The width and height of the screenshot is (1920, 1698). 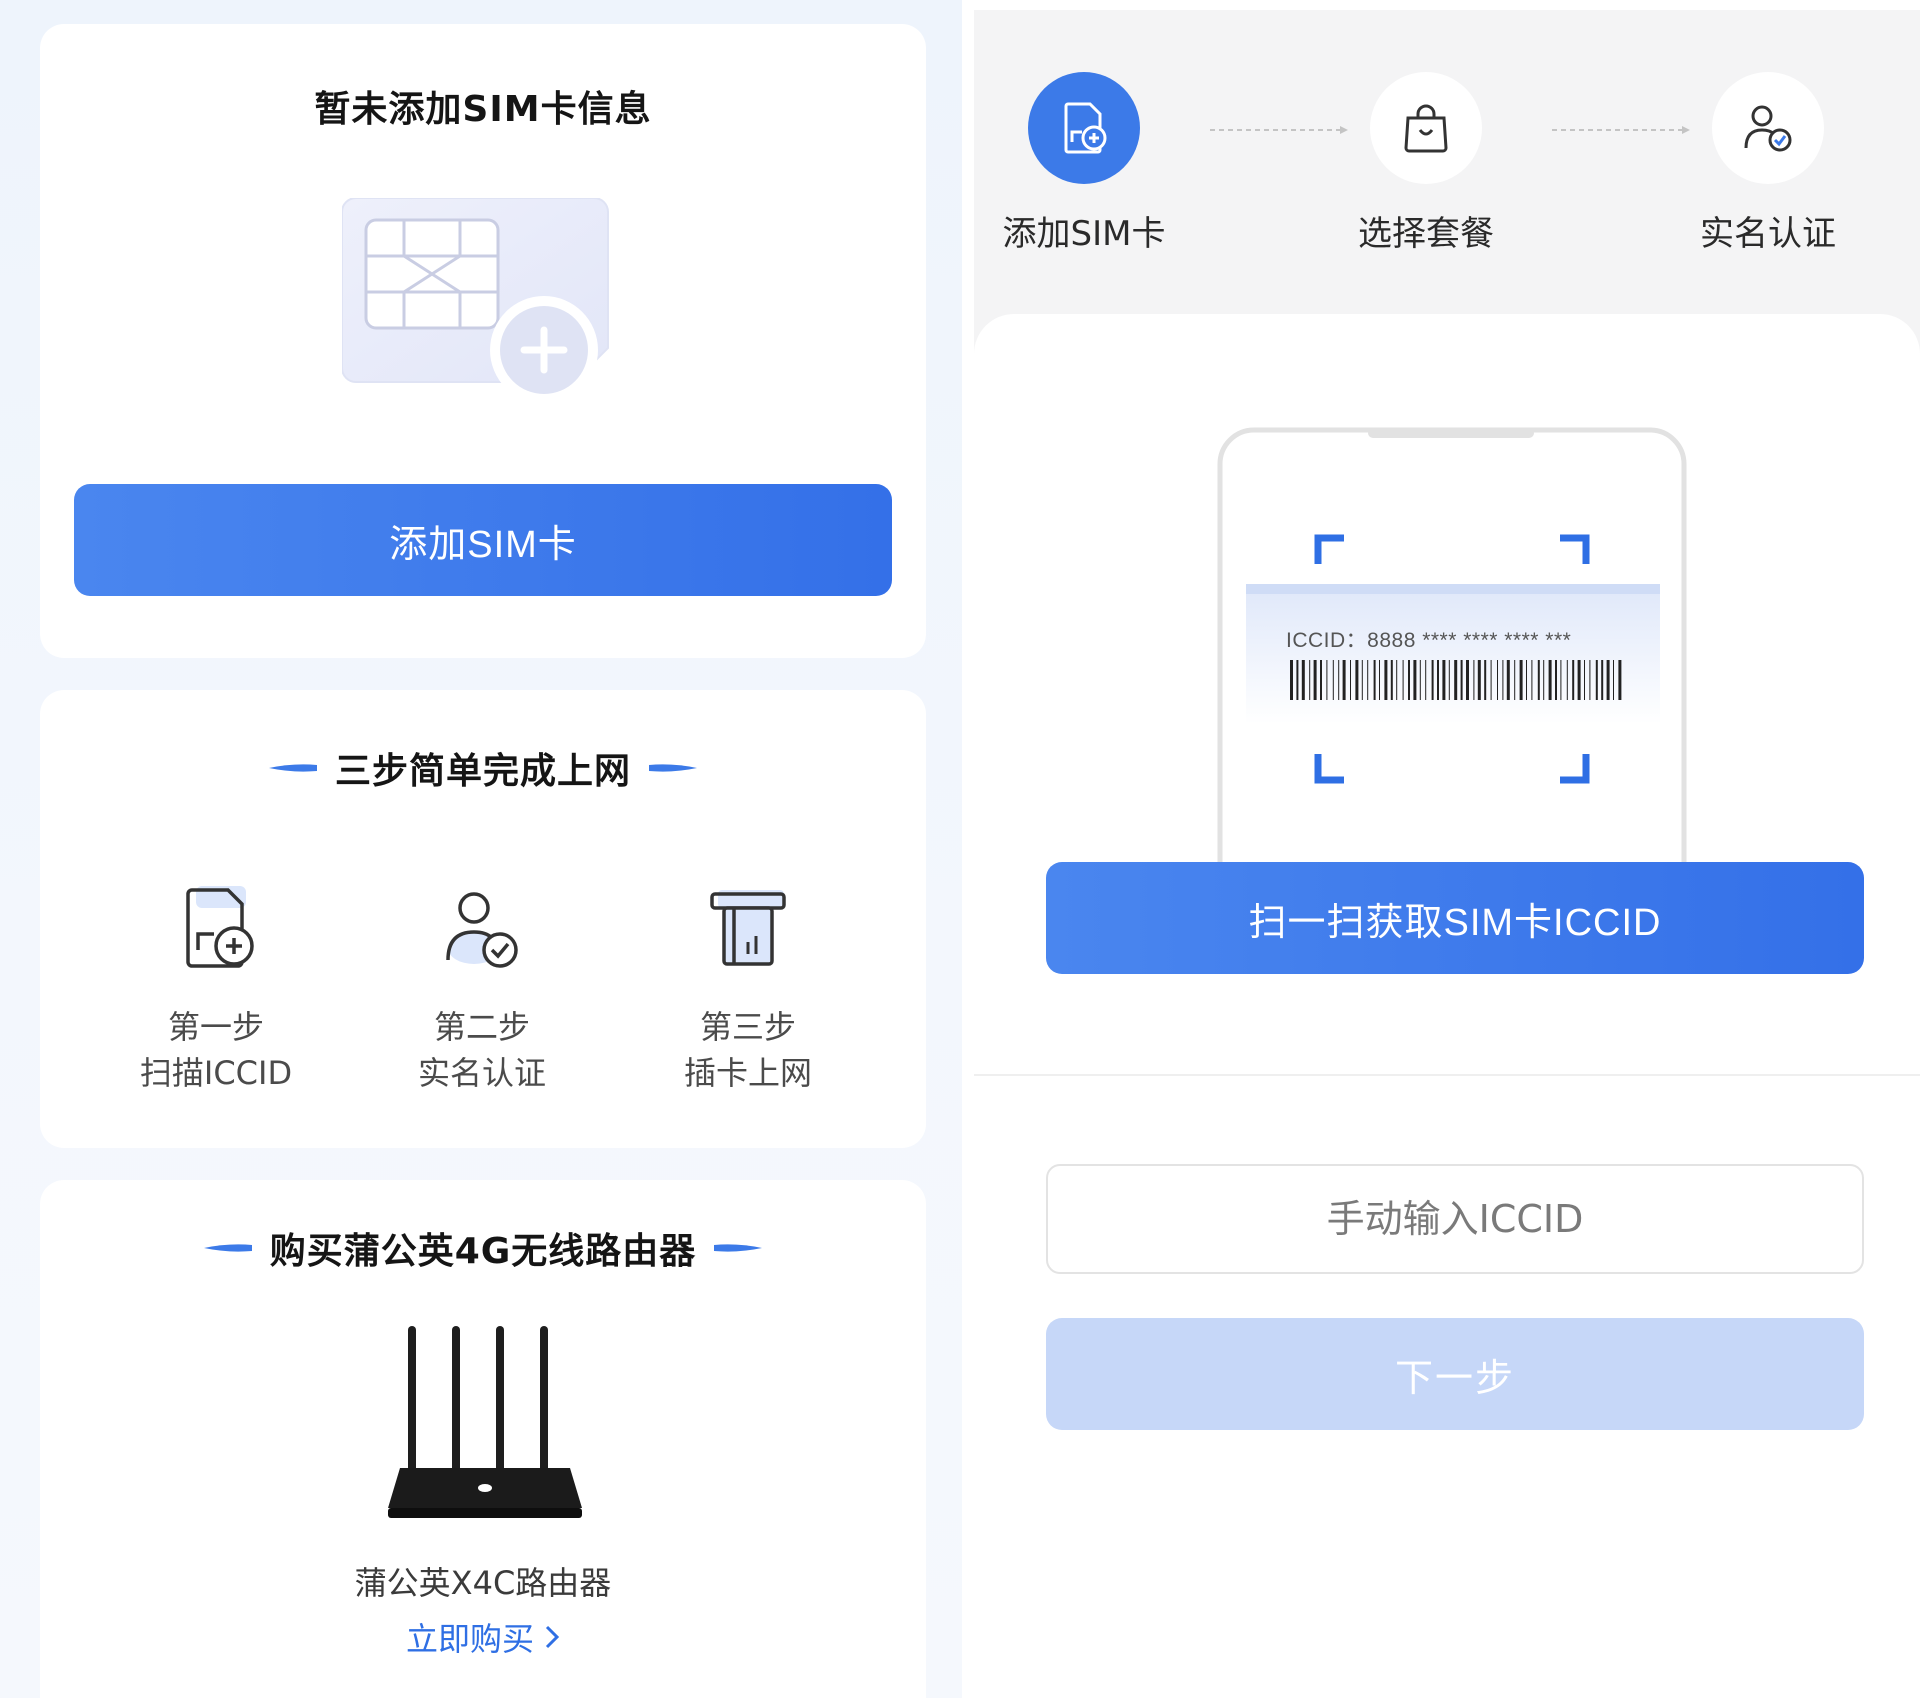 I want to click on progress-step-label: 选择套餐, so click(x=1426, y=234).